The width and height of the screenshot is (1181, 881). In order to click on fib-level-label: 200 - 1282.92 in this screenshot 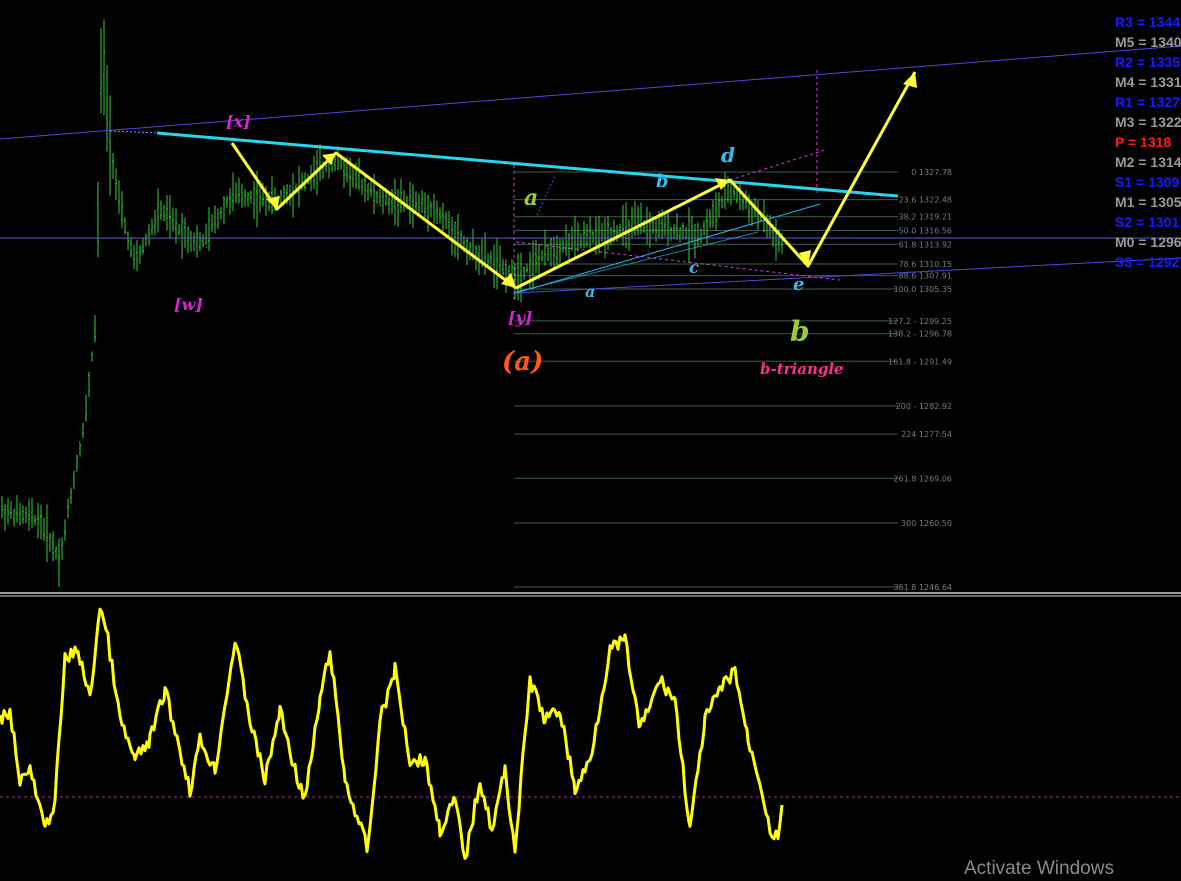, I will do `click(924, 406)`.